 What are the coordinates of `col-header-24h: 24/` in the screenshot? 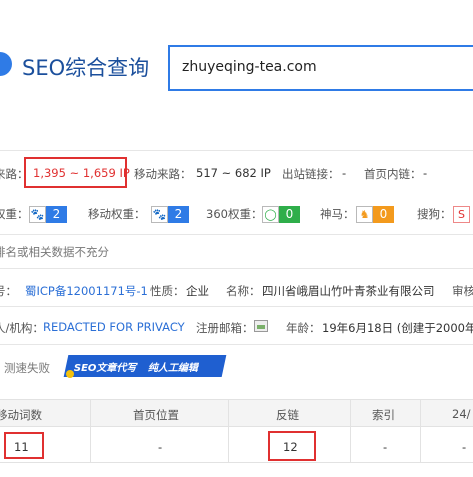 It's located at (461, 414).